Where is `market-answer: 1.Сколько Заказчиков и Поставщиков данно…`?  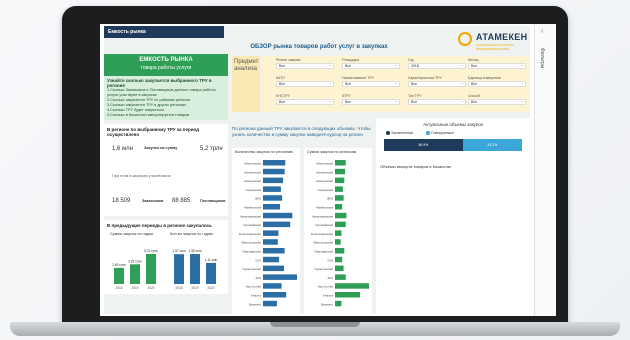 market-answer: 1.Сколько Заказчиков и Поставщиков данно… is located at coordinates (161, 92).